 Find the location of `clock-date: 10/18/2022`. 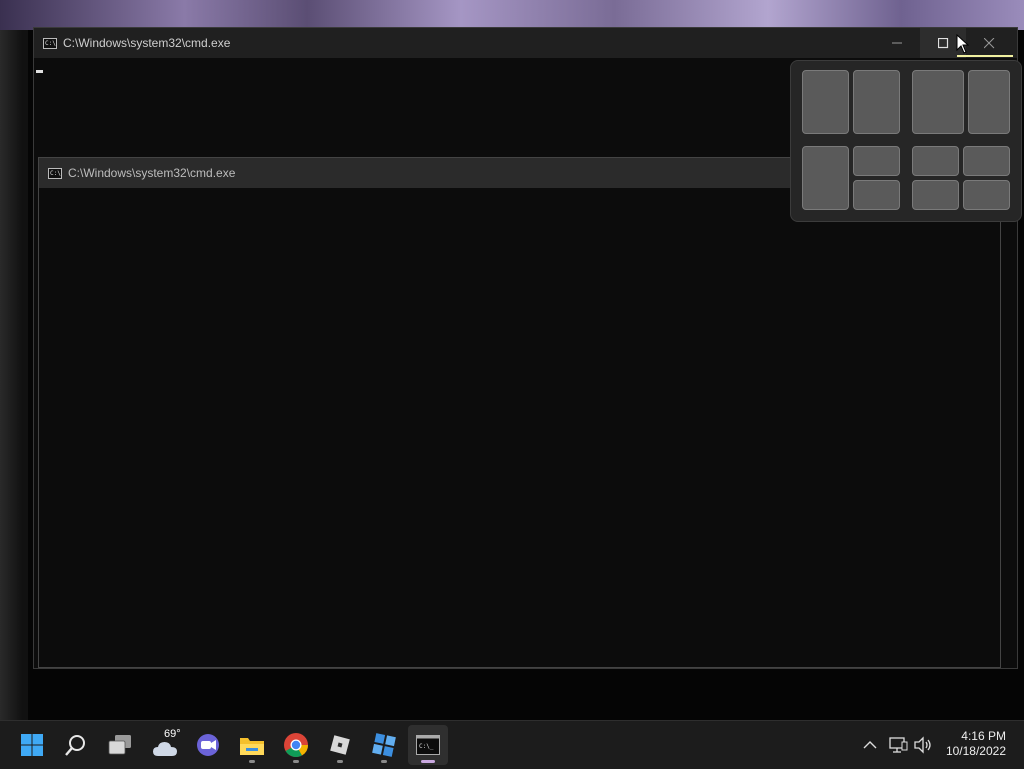

clock-date: 10/18/2022 is located at coordinates (975, 751).